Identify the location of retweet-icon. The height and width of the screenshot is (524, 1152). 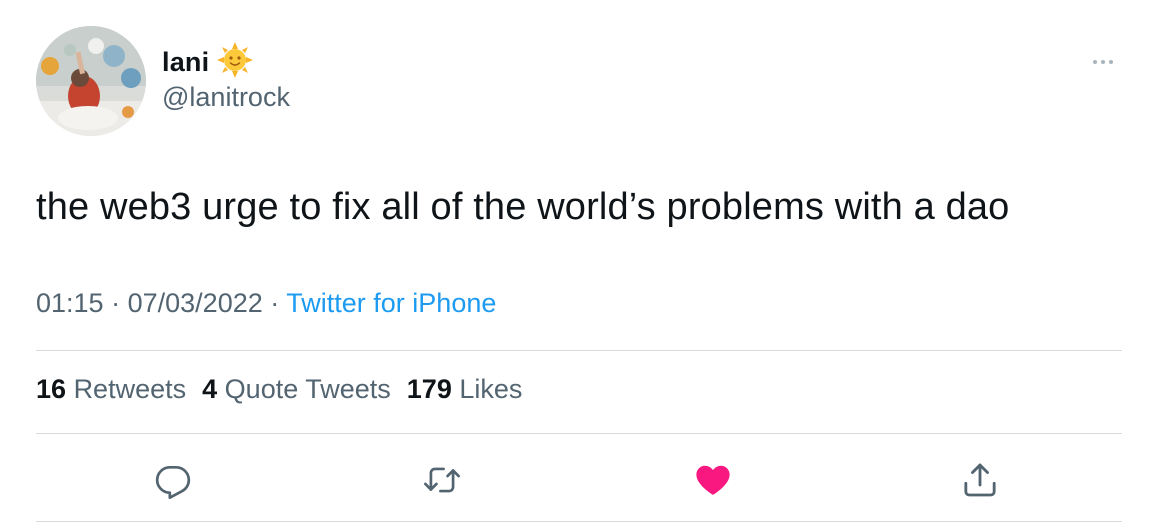
(442, 480).